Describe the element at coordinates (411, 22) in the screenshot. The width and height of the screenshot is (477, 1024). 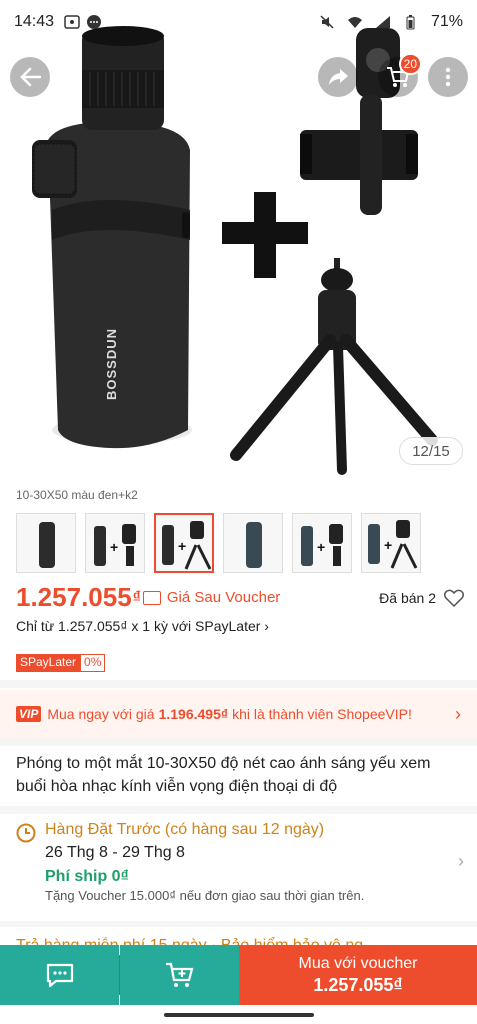
I see `battery-icon` at that location.